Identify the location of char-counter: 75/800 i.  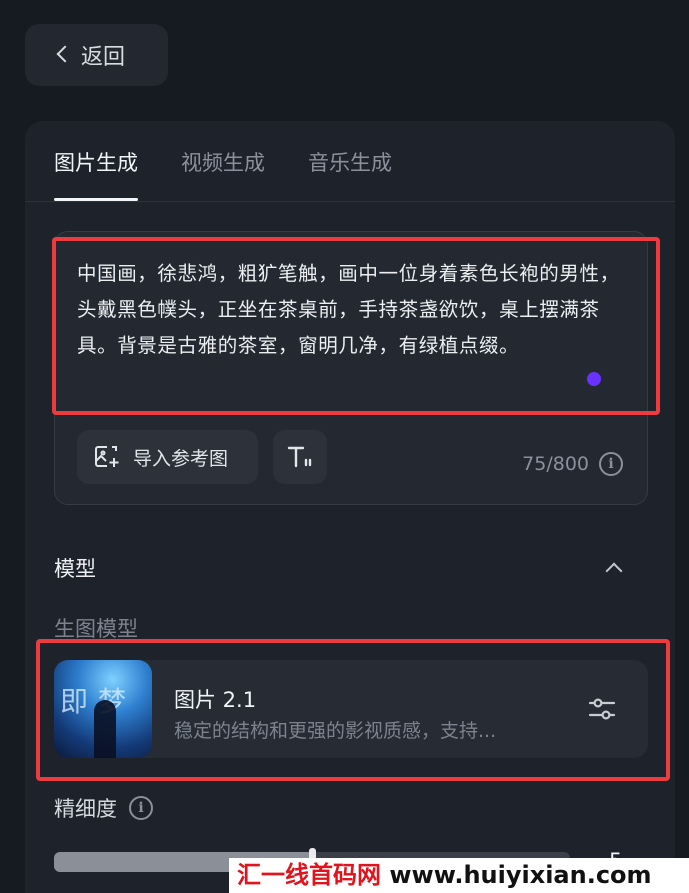
(572, 464).